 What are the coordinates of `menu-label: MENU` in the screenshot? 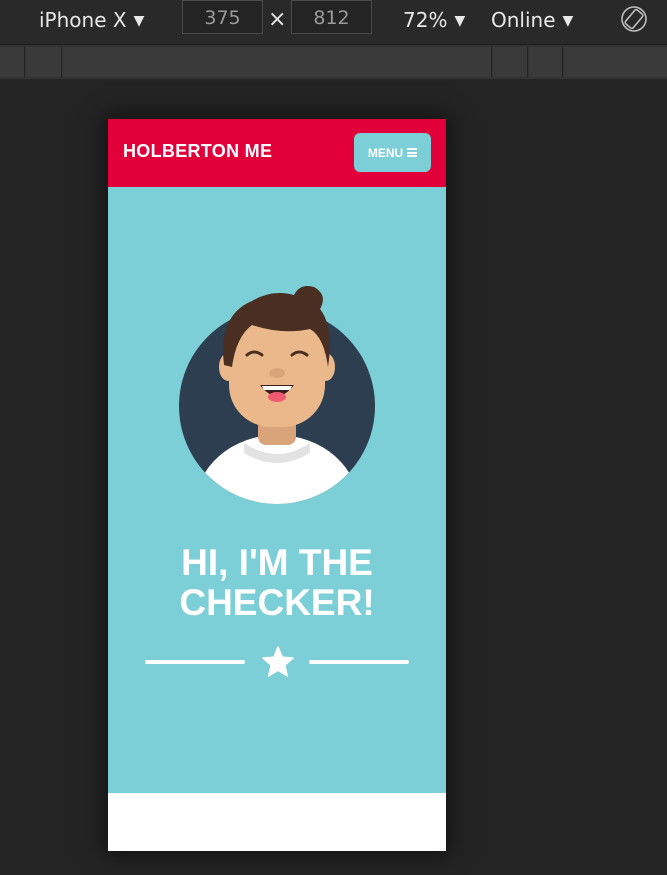 It's located at (385, 152).